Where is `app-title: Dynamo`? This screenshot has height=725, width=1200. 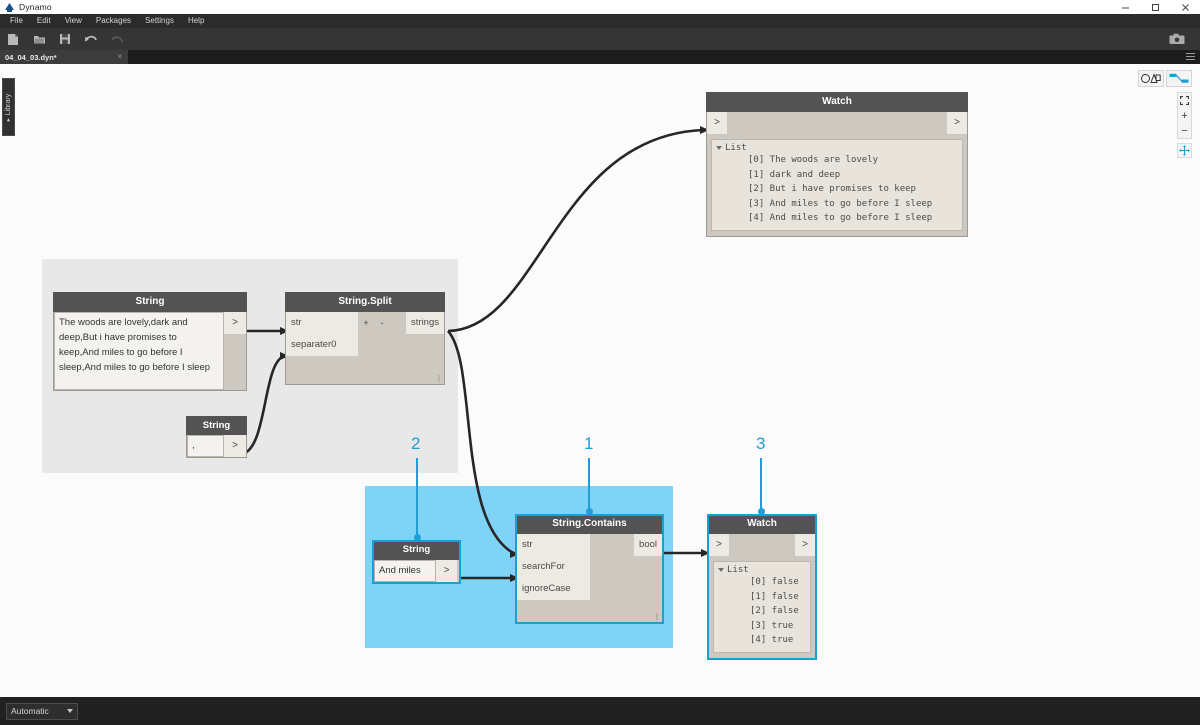 app-title: Dynamo is located at coordinates (35, 7).